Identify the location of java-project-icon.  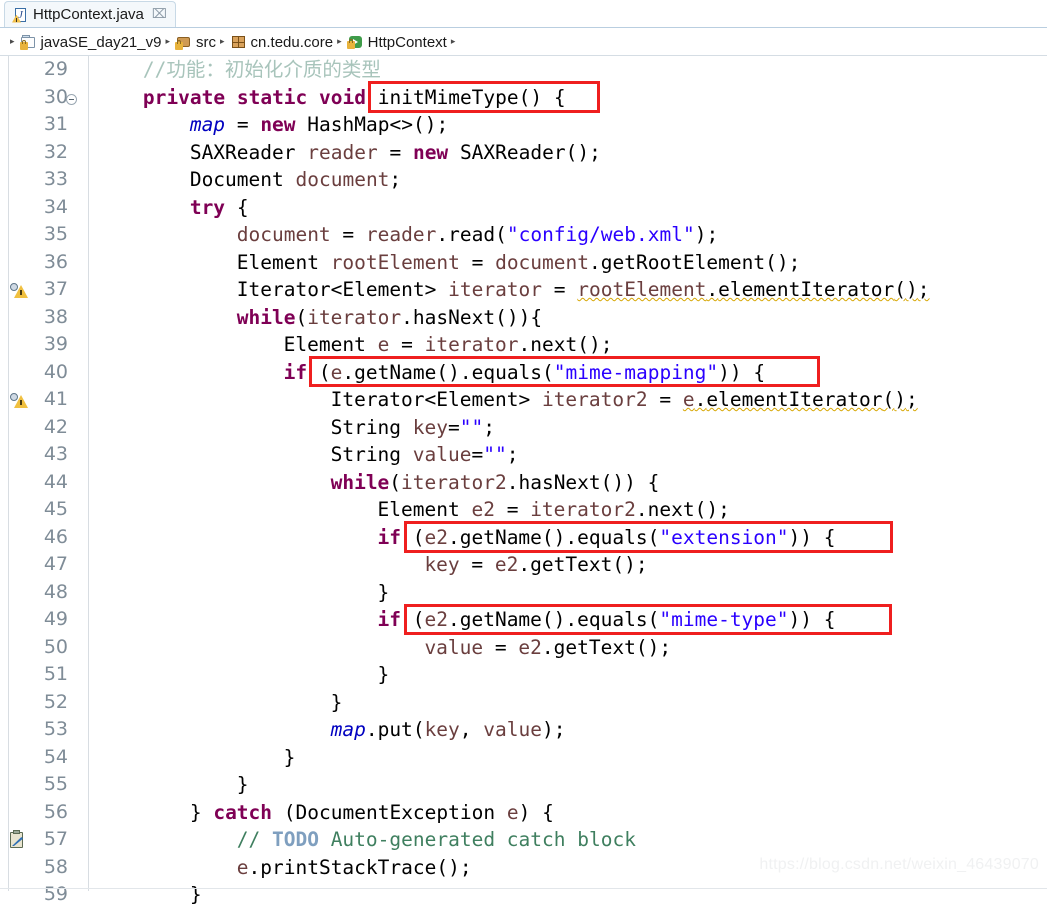
(28, 42).